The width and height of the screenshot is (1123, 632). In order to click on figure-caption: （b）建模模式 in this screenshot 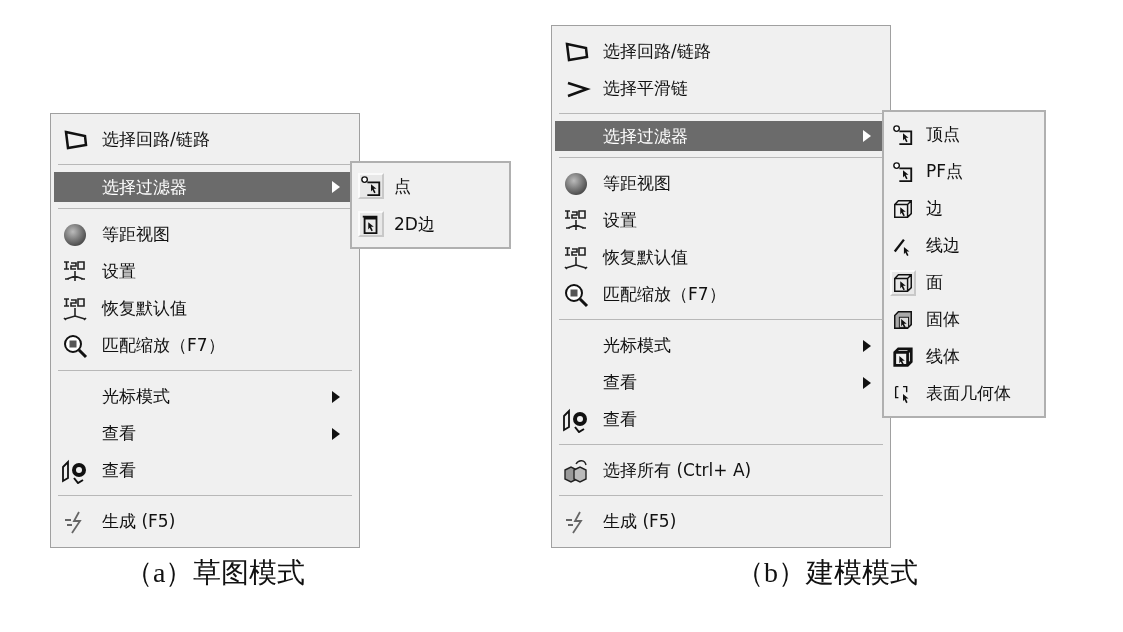, I will do `click(827, 573)`.